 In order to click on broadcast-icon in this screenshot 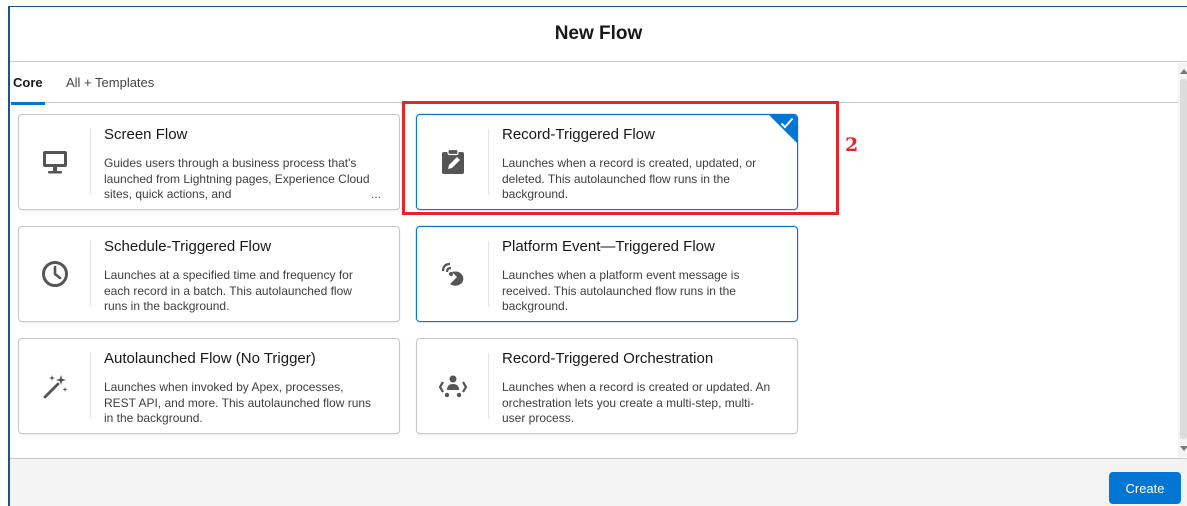, I will do `click(452, 274)`.